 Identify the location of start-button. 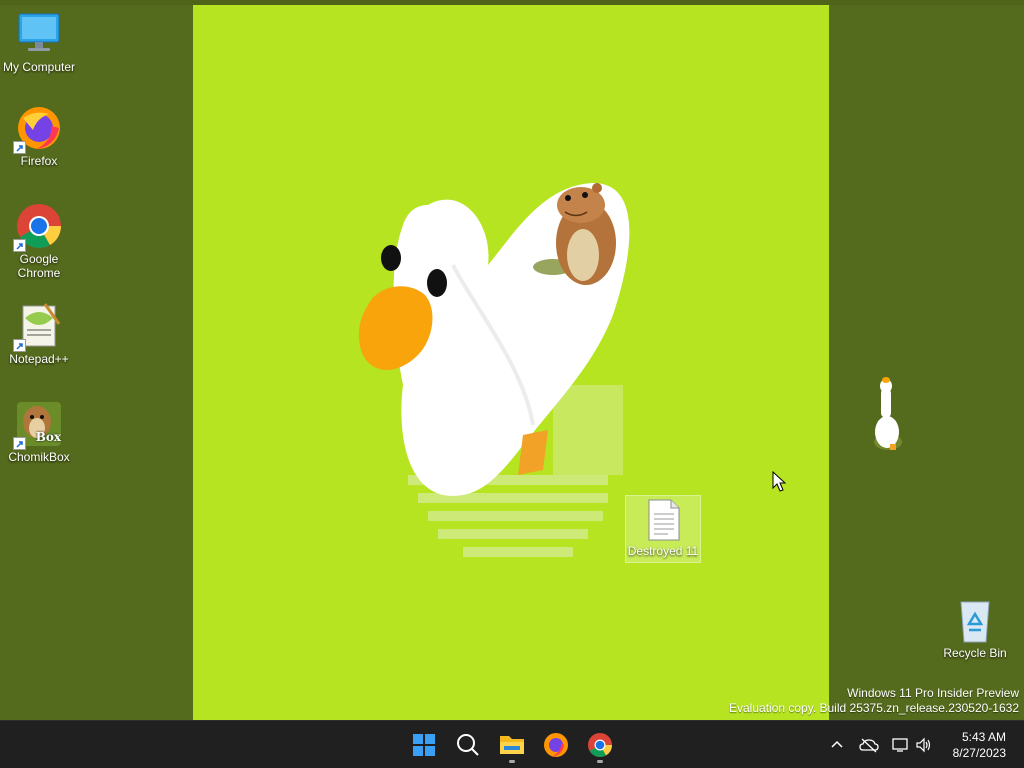
(424, 745).